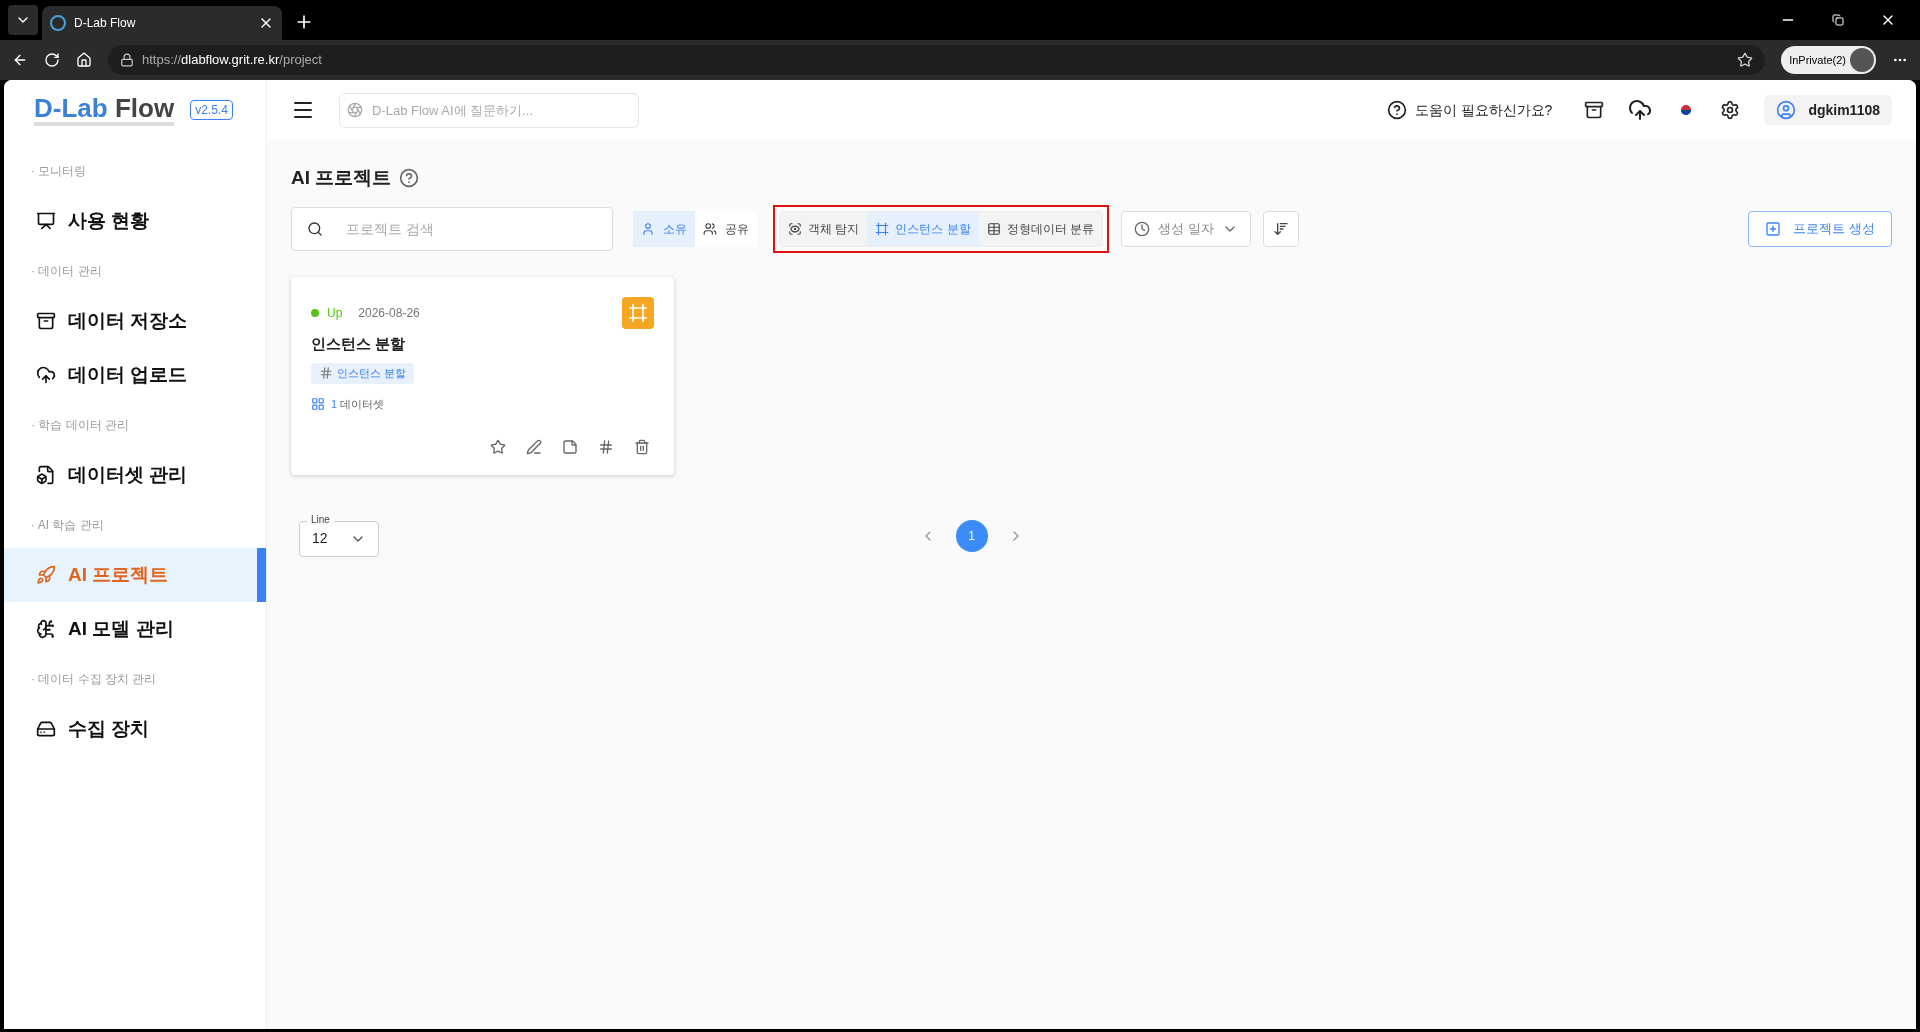 This screenshot has height=1032, width=1920. What do you see at coordinates (46, 629) in the screenshot?
I see `brain-circuit-icon` at bounding box center [46, 629].